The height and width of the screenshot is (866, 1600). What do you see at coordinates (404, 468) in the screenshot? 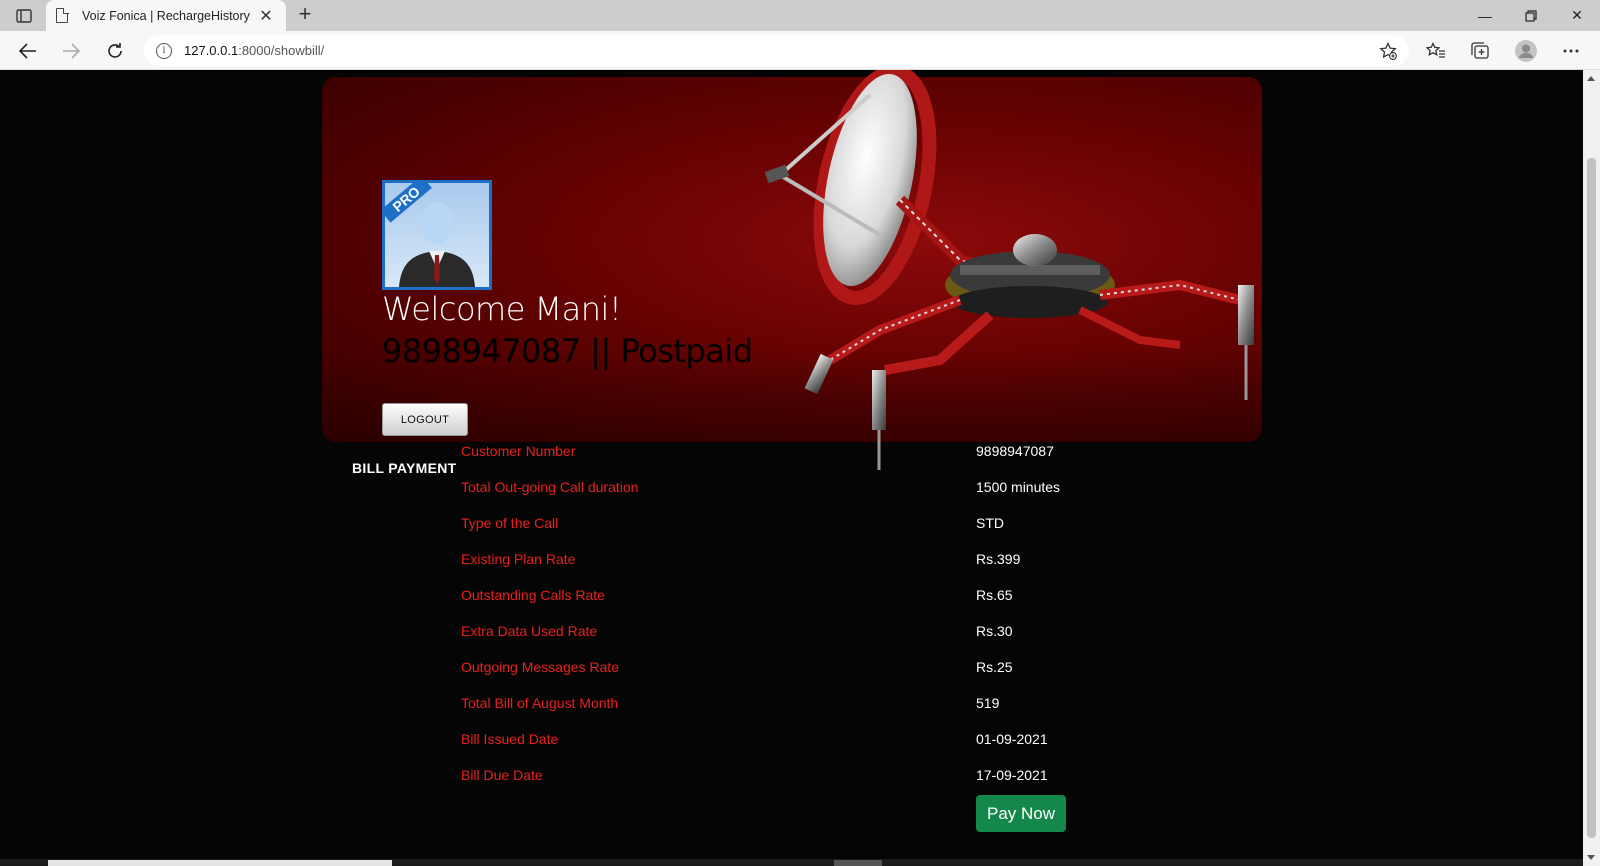
I see `bill-payment-heading: BILL PAYMENT` at bounding box center [404, 468].